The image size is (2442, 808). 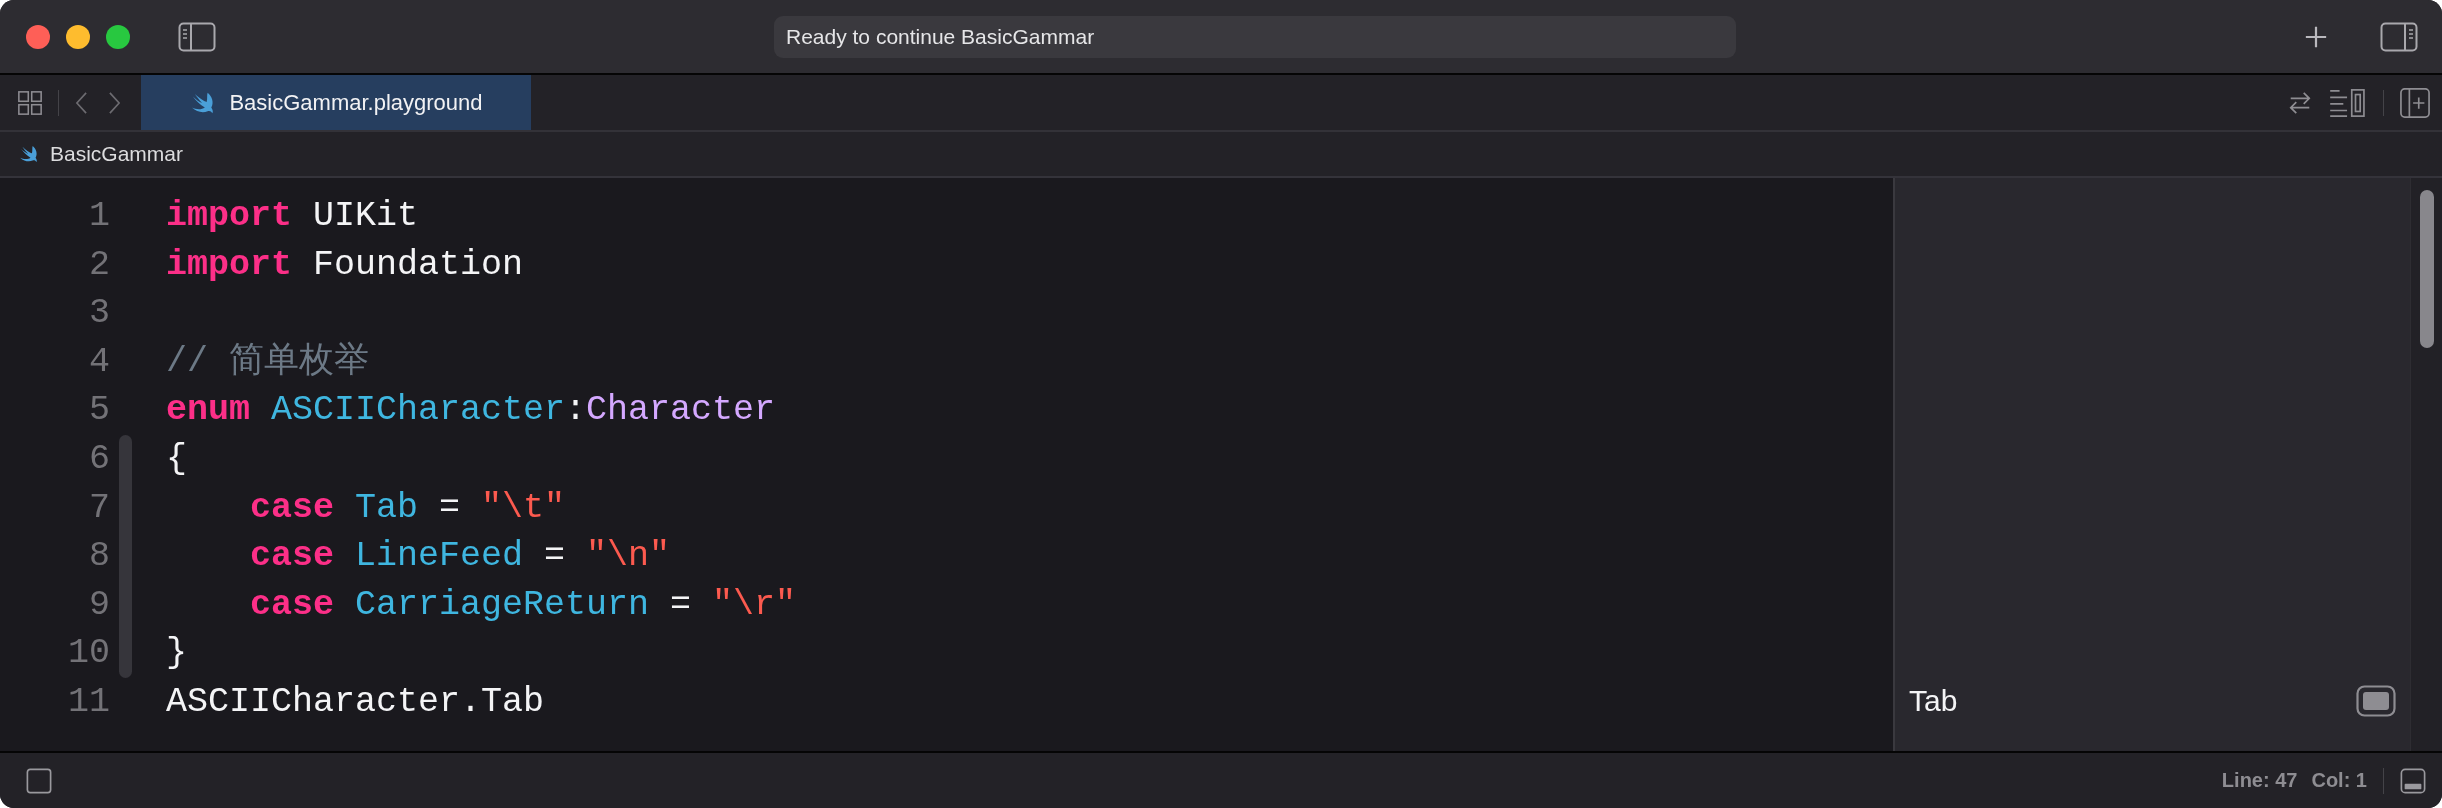 I want to click on line-number: 2, so click(x=99, y=265).